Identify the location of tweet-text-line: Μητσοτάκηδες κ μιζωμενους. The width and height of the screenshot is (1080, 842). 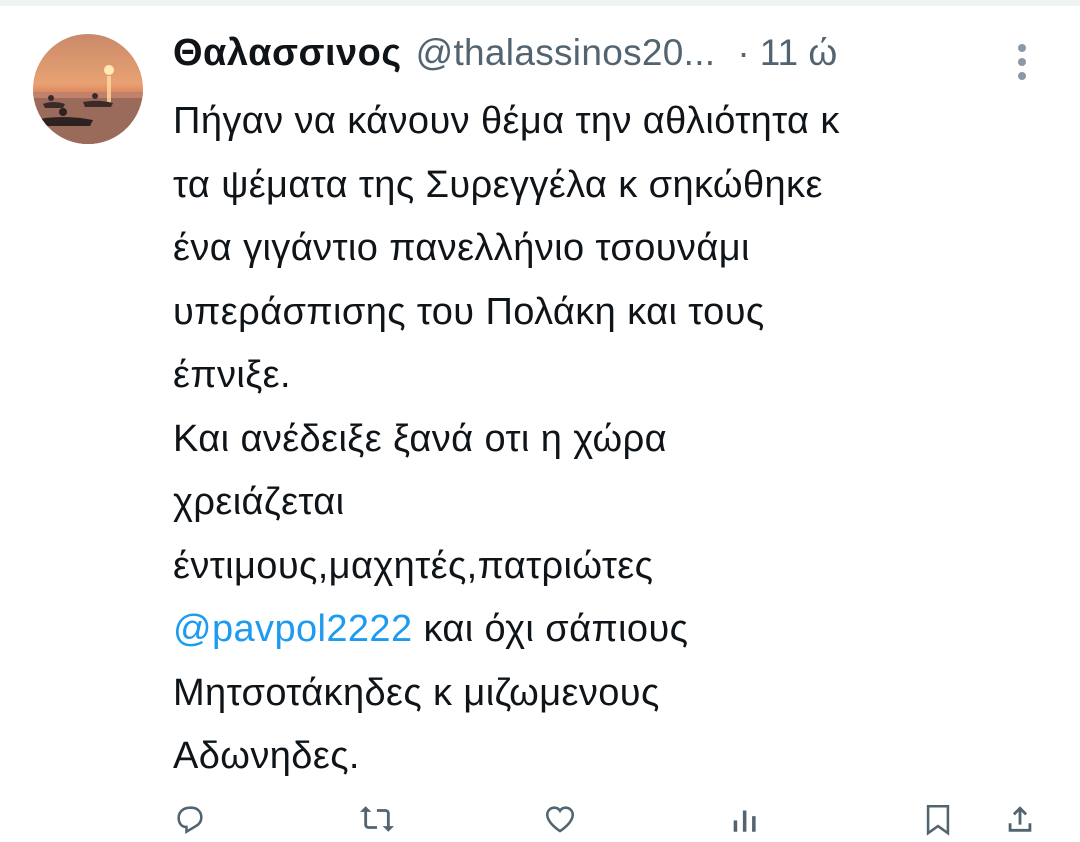
(416, 692).